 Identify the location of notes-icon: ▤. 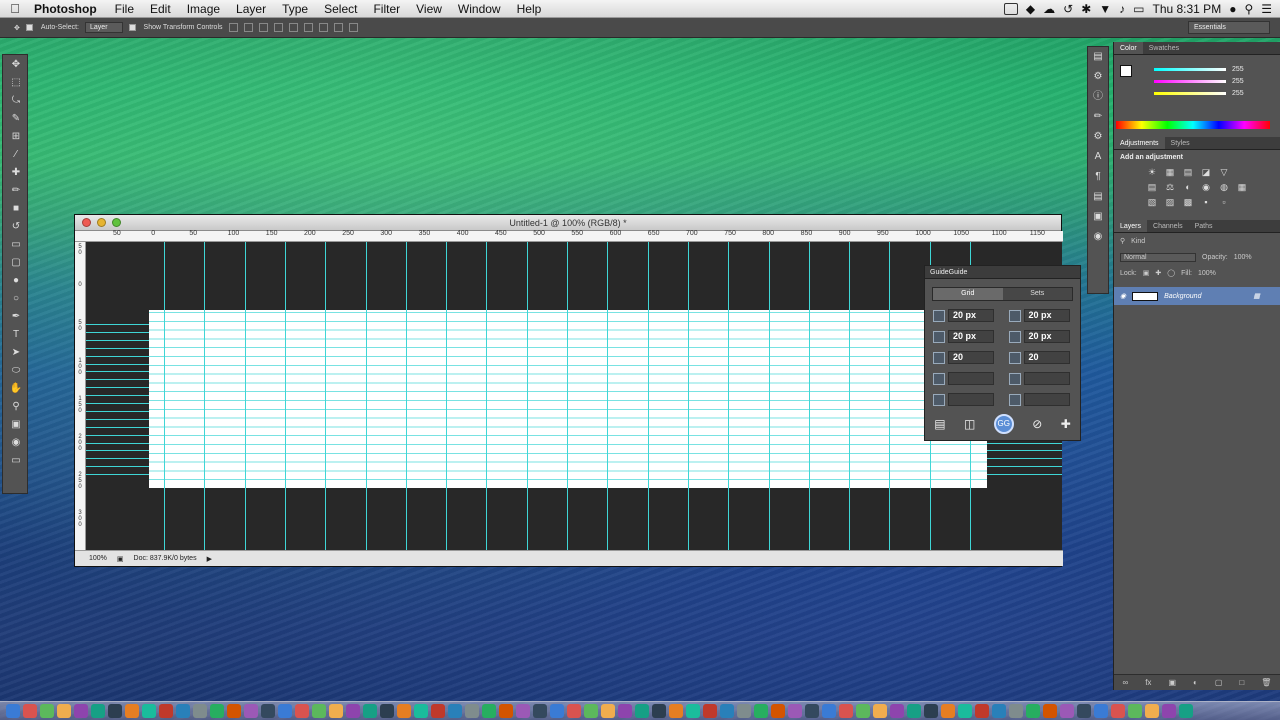
(1098, 197).